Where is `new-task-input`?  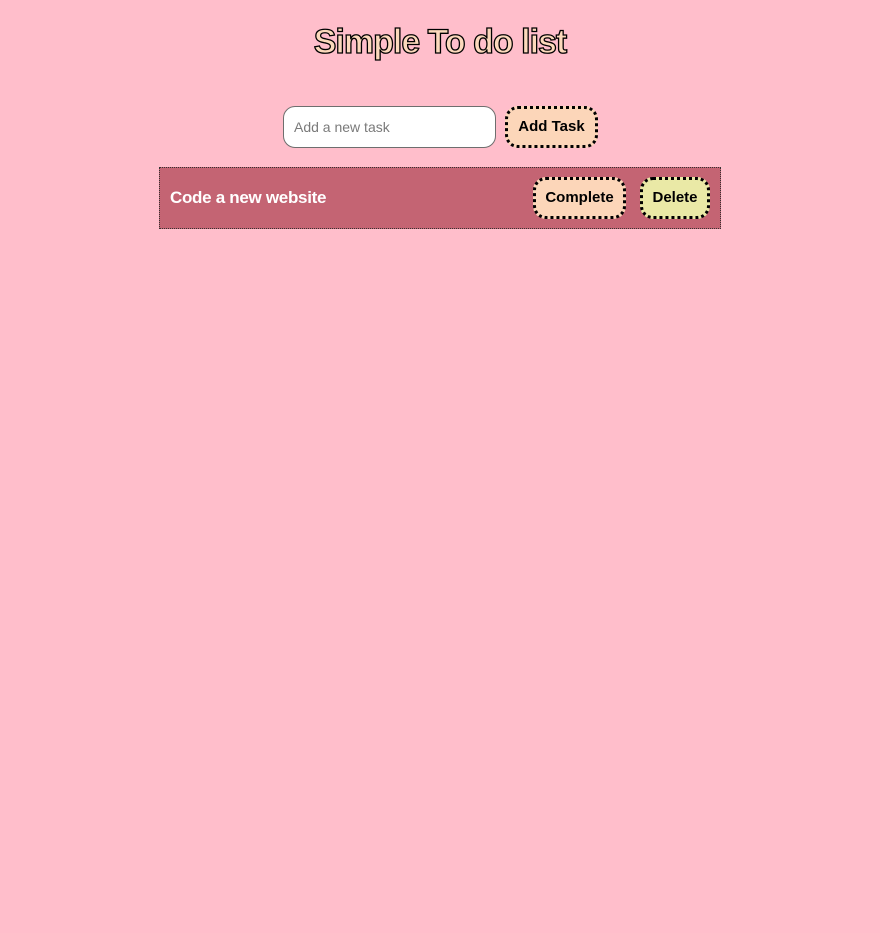 new-task-input is located at coordinates (389, 127).